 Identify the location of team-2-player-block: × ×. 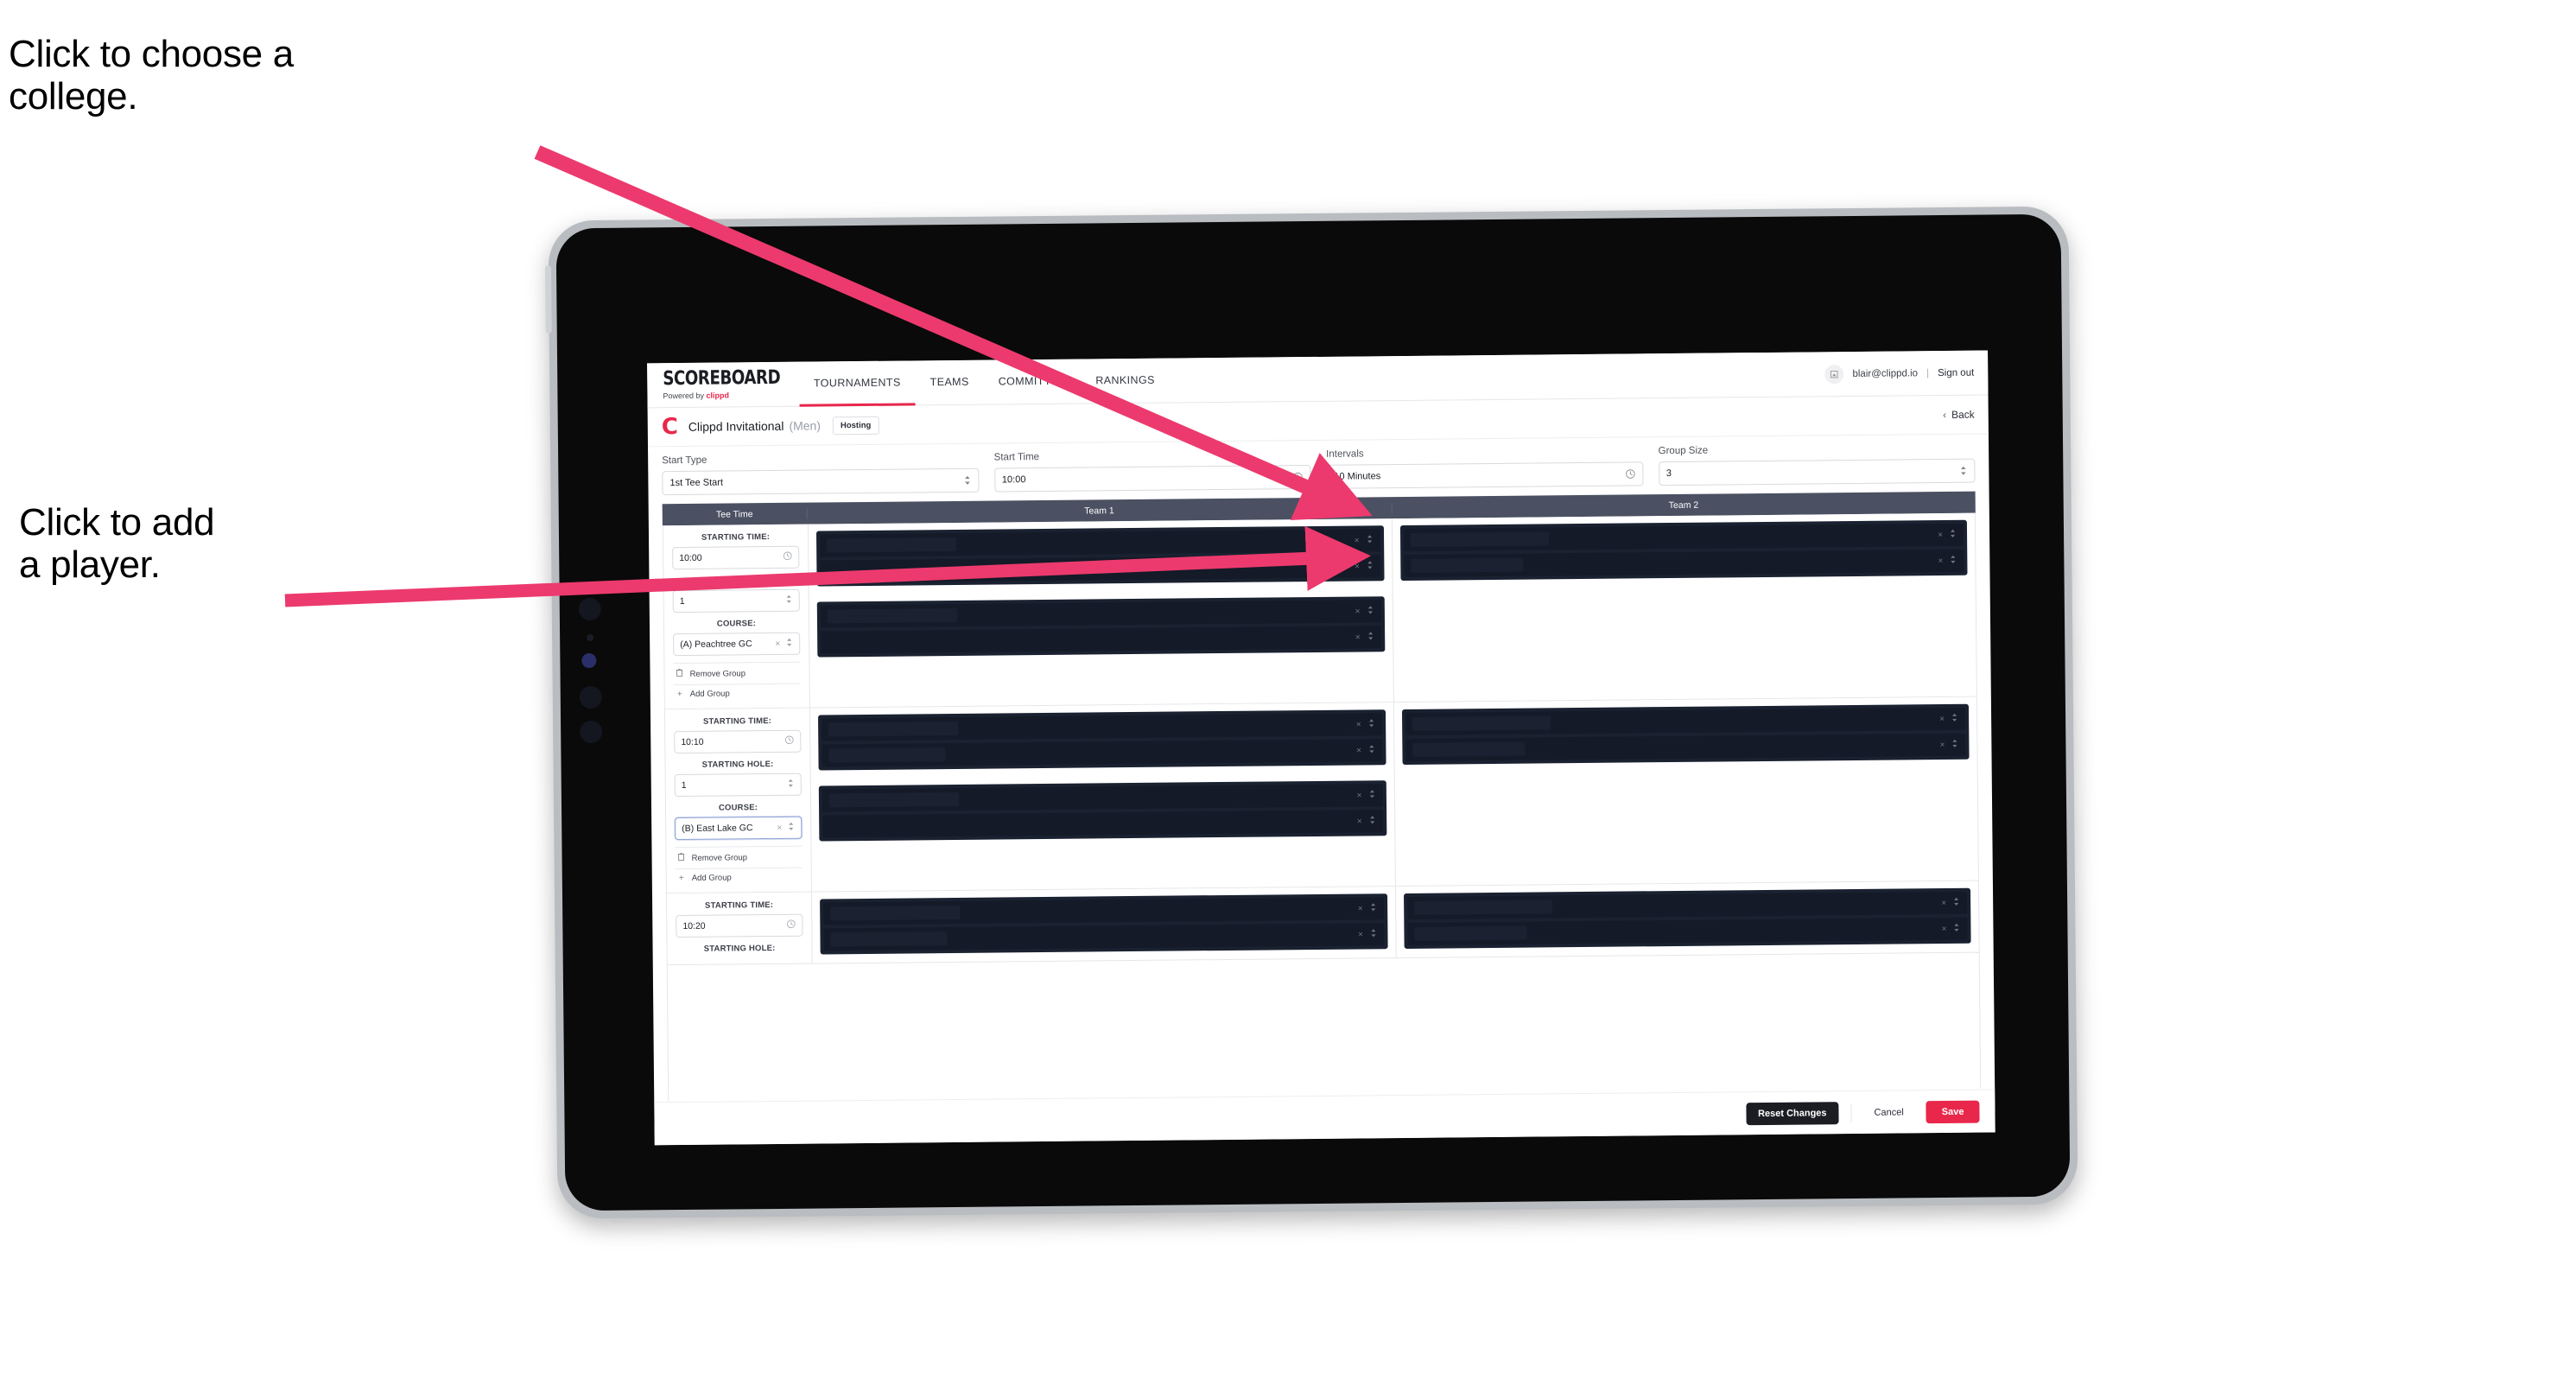
(1685, 734).